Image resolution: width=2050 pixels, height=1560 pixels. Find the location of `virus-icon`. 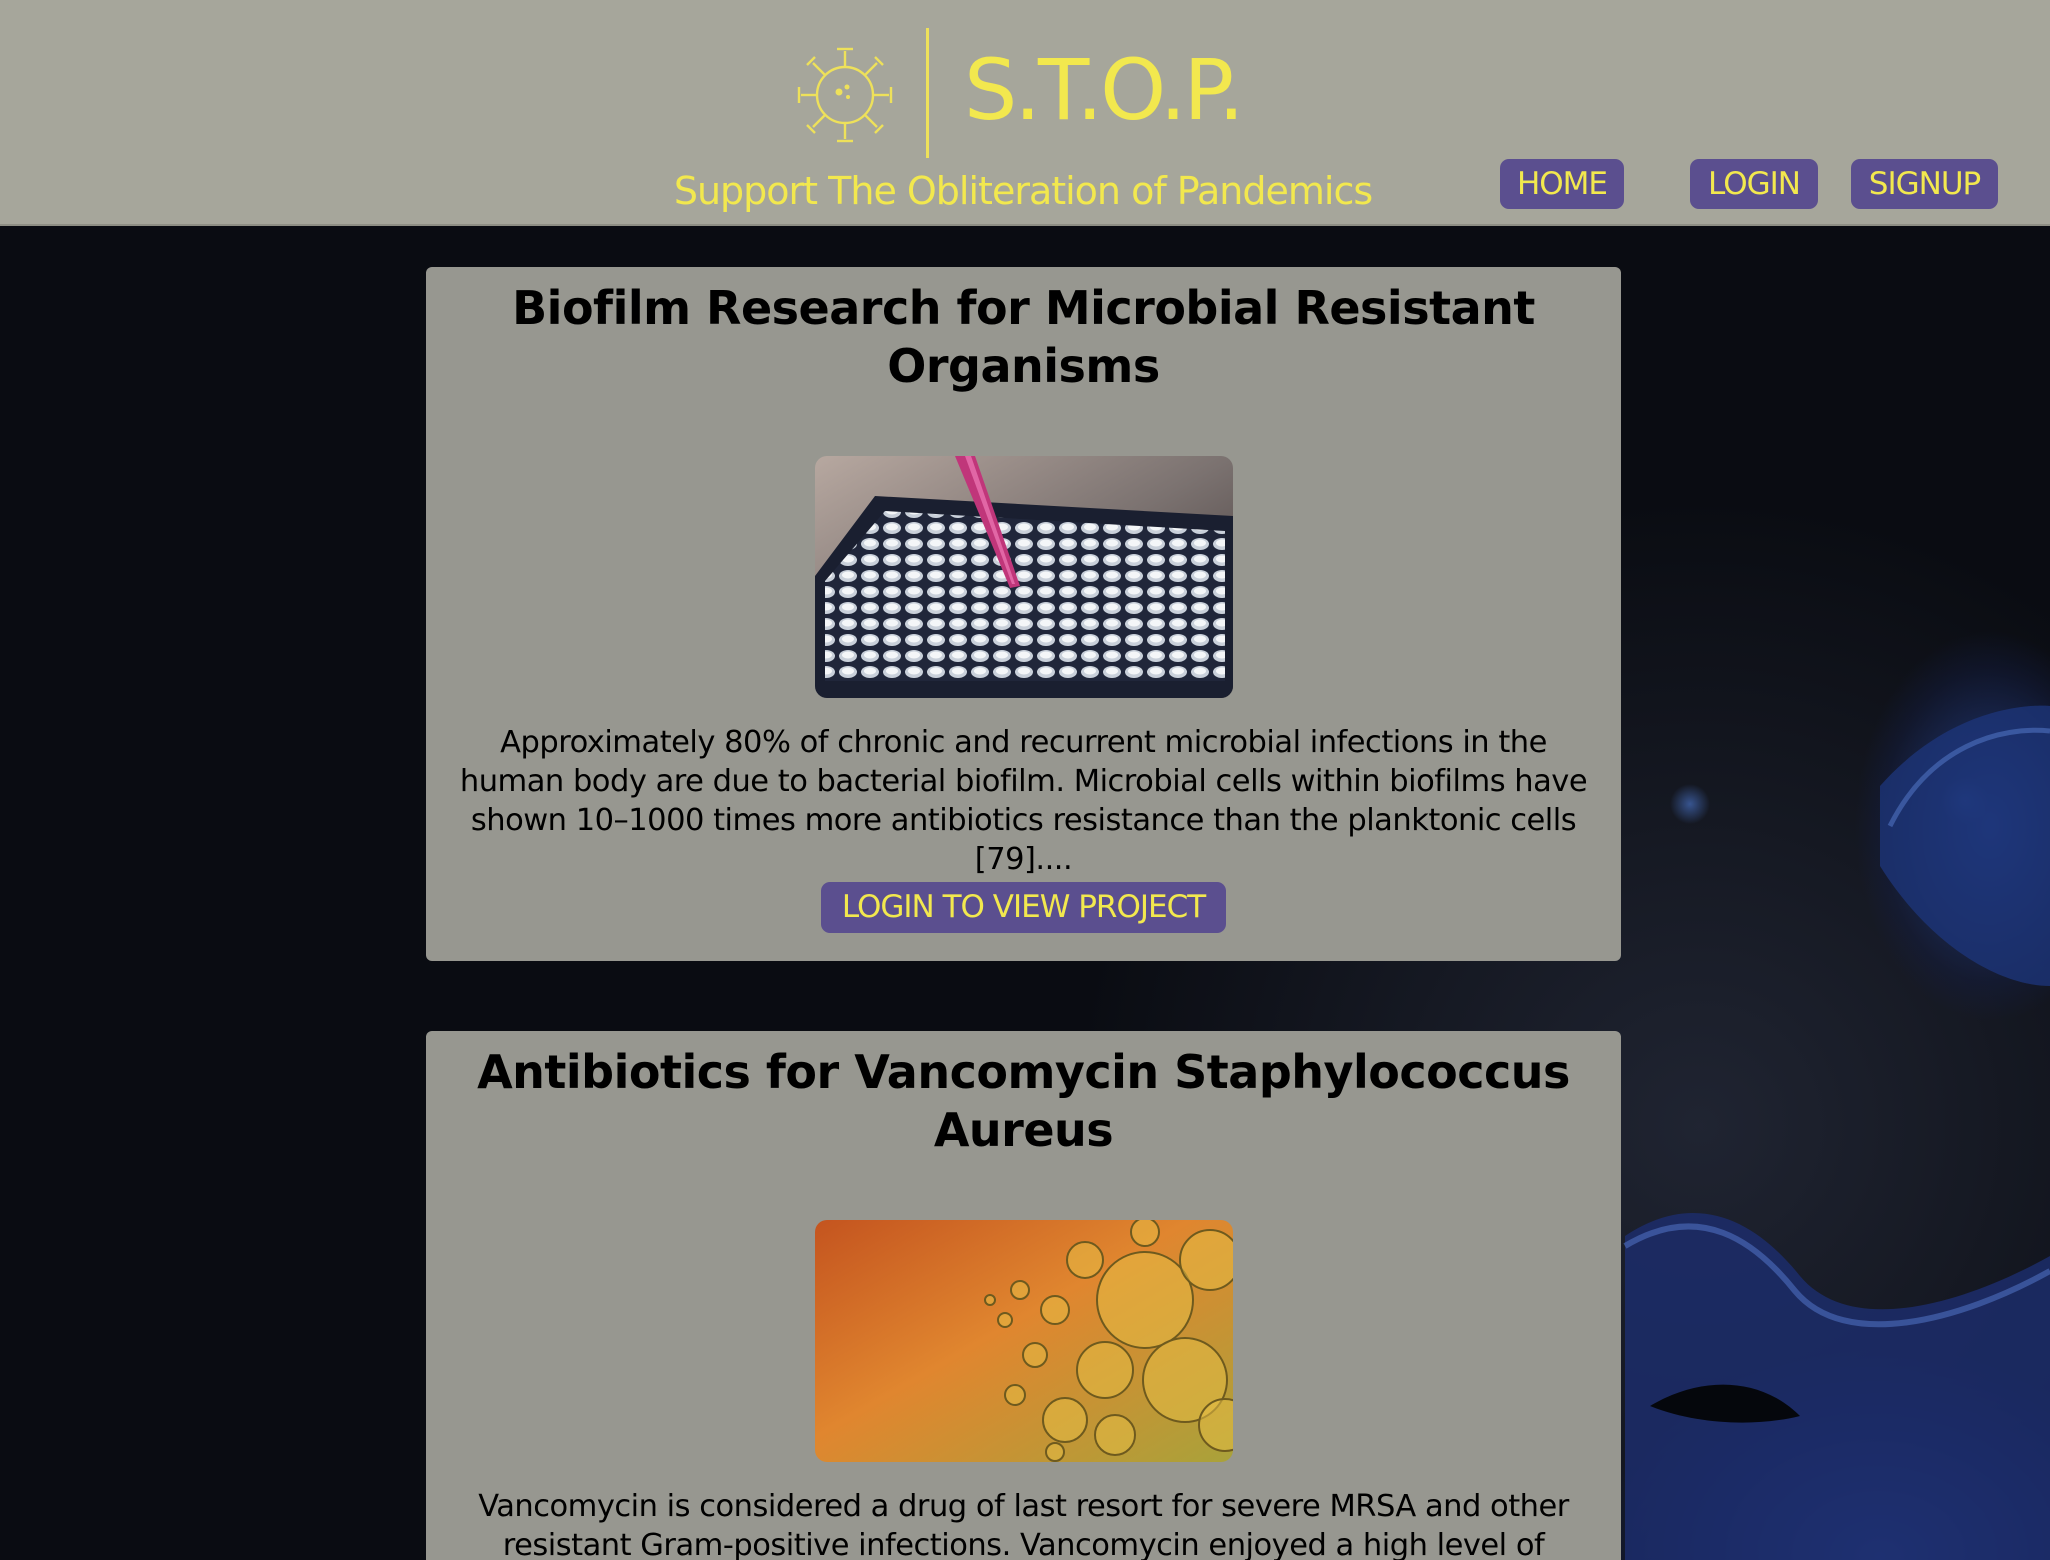

virus-icon is located at coordinates (845, 95).